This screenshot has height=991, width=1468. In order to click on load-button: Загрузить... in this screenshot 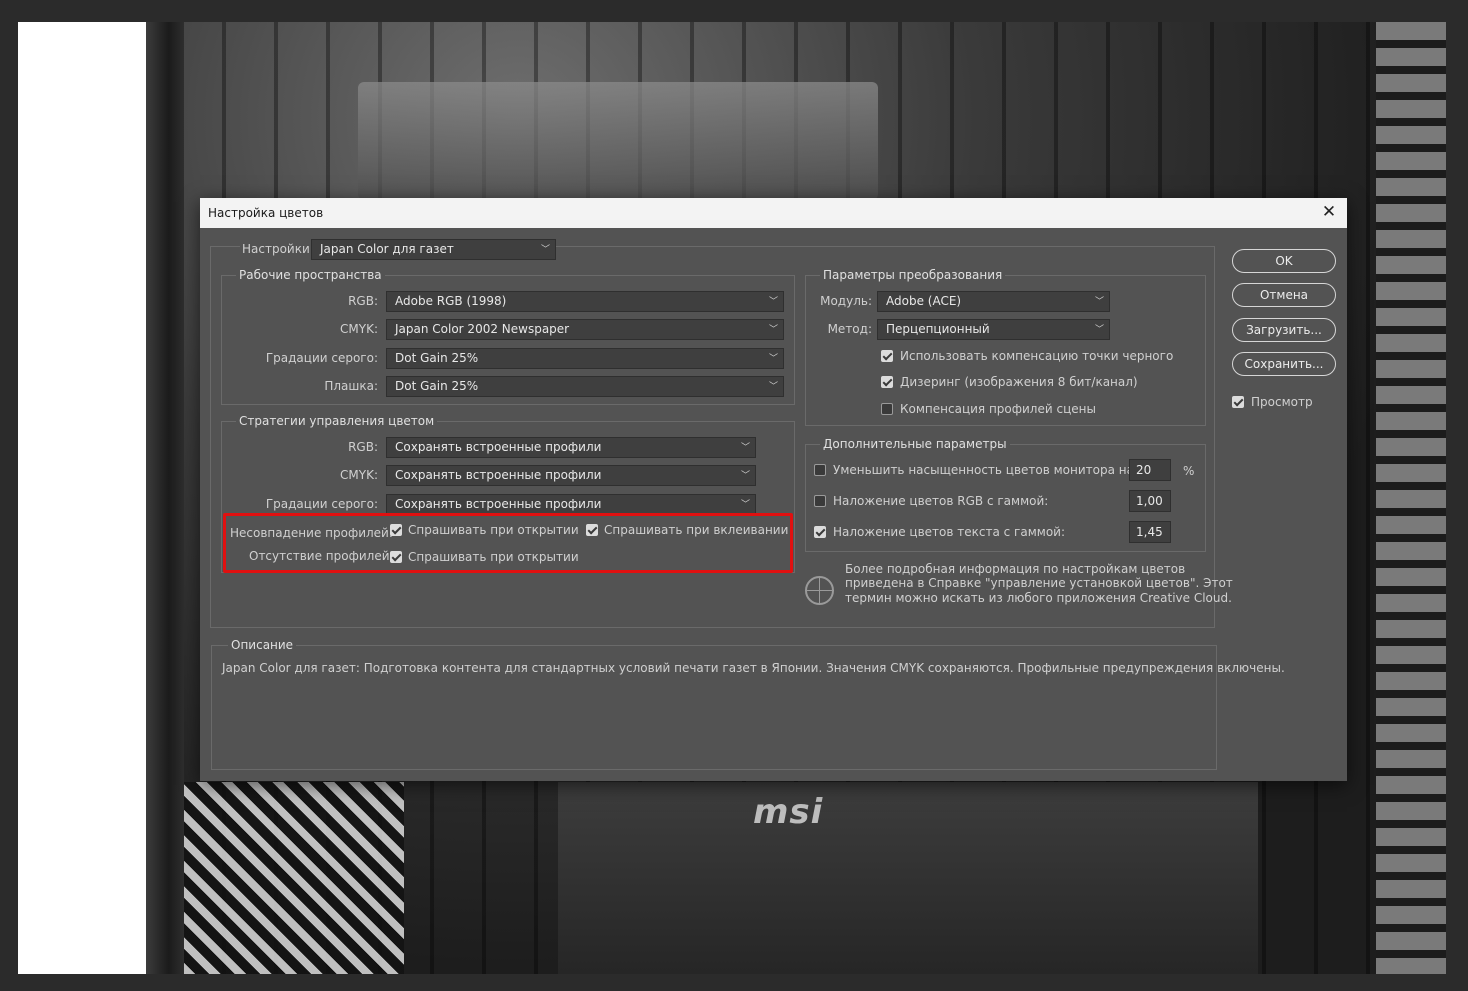, I will do `click(1284, 330)`.